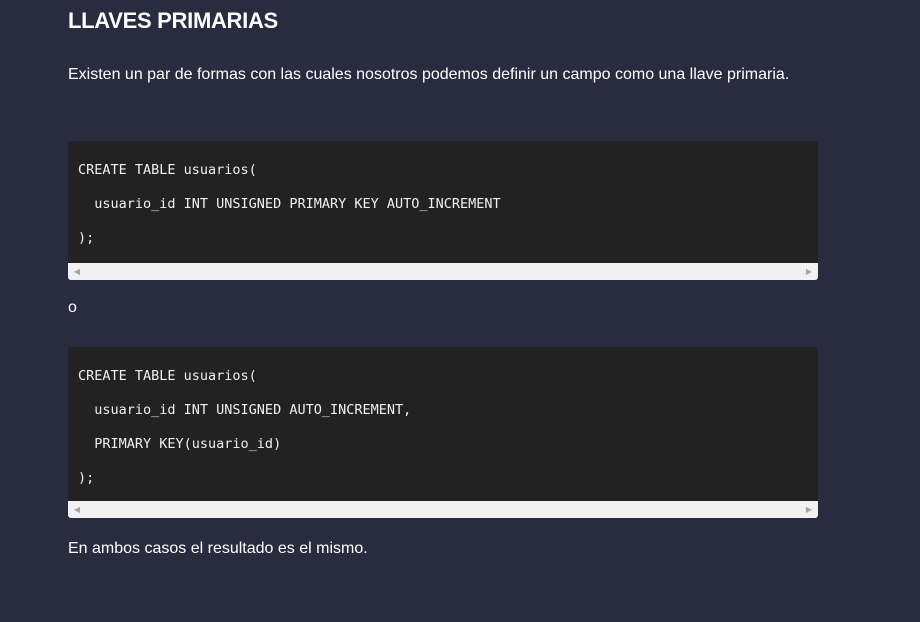 This screenshot has width=920, height=622. Describe the element at coordinates (173, 20) in the screenshot. I see `section-heading: LLAVES PRIMARIAS` at that location.